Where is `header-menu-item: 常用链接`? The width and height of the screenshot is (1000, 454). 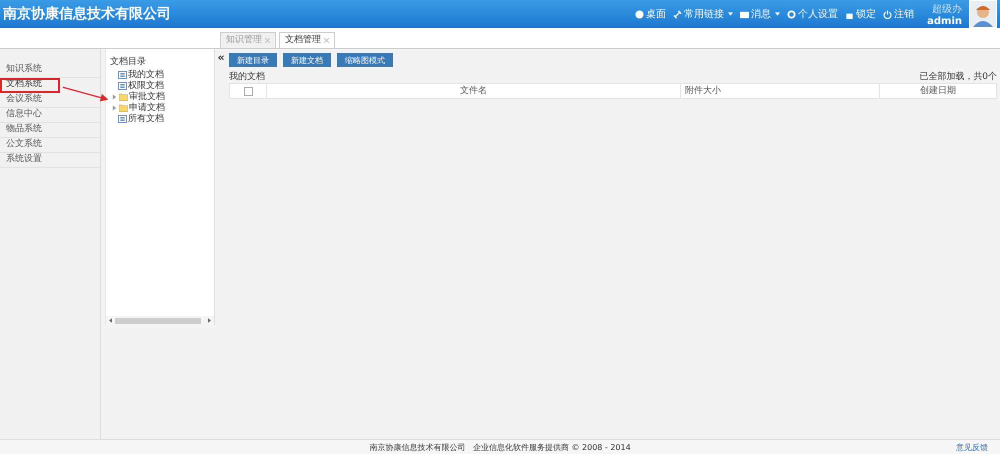
header-menu-item: 常用链接 is located at coordinates (703, 14).